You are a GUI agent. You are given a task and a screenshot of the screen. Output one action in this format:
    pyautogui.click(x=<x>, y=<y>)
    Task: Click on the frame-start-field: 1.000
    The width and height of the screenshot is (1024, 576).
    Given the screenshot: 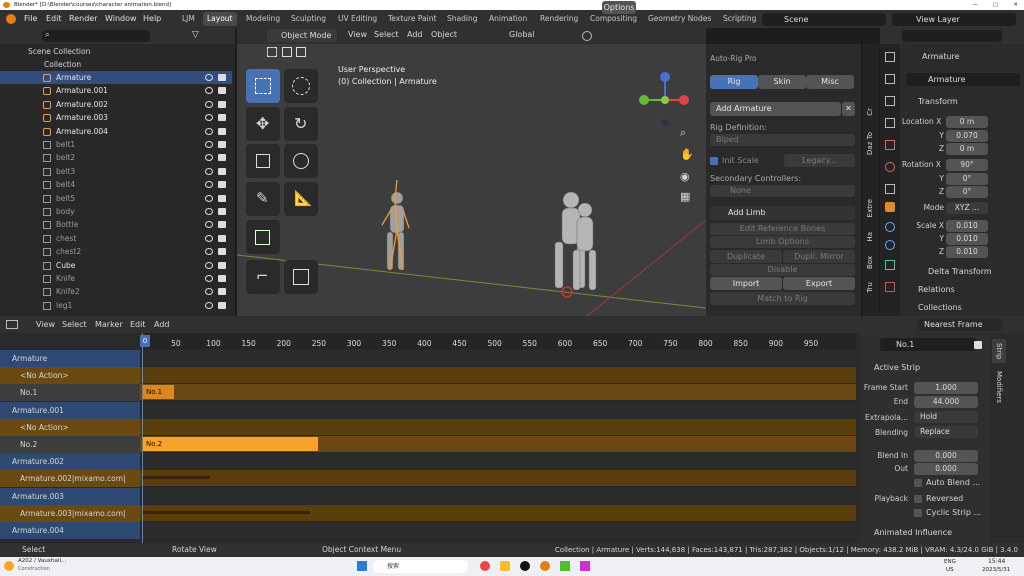 What is the action you would take?
    pyautogui.click(x=946, y=388)
    